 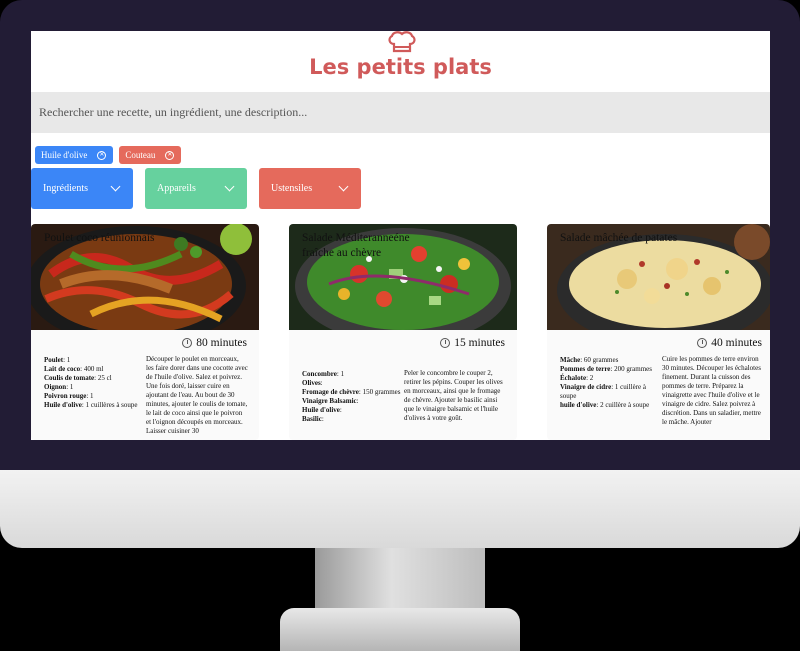 I want to click on ingredient-item: Vinaigre Balsamic:, so click(x=330, y=401).